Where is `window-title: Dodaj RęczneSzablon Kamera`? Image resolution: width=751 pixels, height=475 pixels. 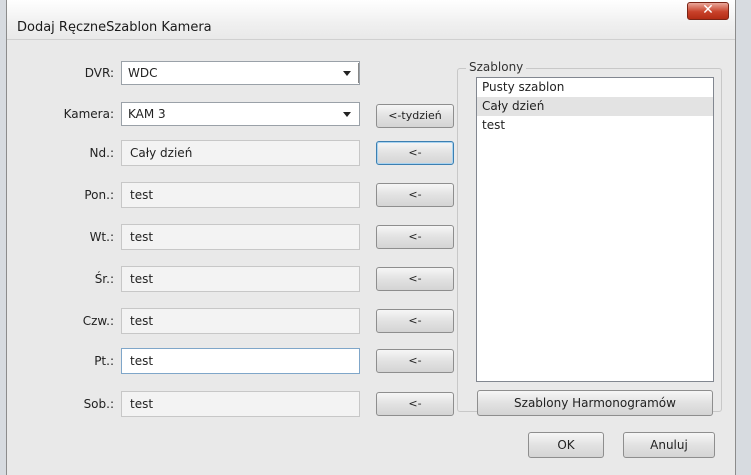
window-title: Dodaj RęczneSzablon Kamera is located at coordinates (114, 27).